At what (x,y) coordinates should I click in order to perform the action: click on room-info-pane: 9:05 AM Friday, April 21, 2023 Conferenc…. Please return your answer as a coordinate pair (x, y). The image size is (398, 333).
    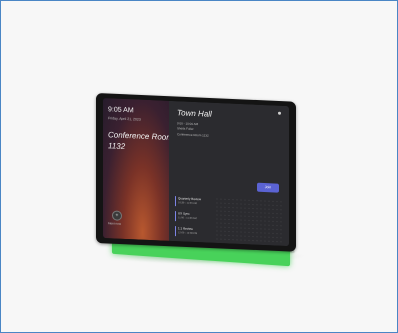
    Looking at the image, I should click on (138, 169).